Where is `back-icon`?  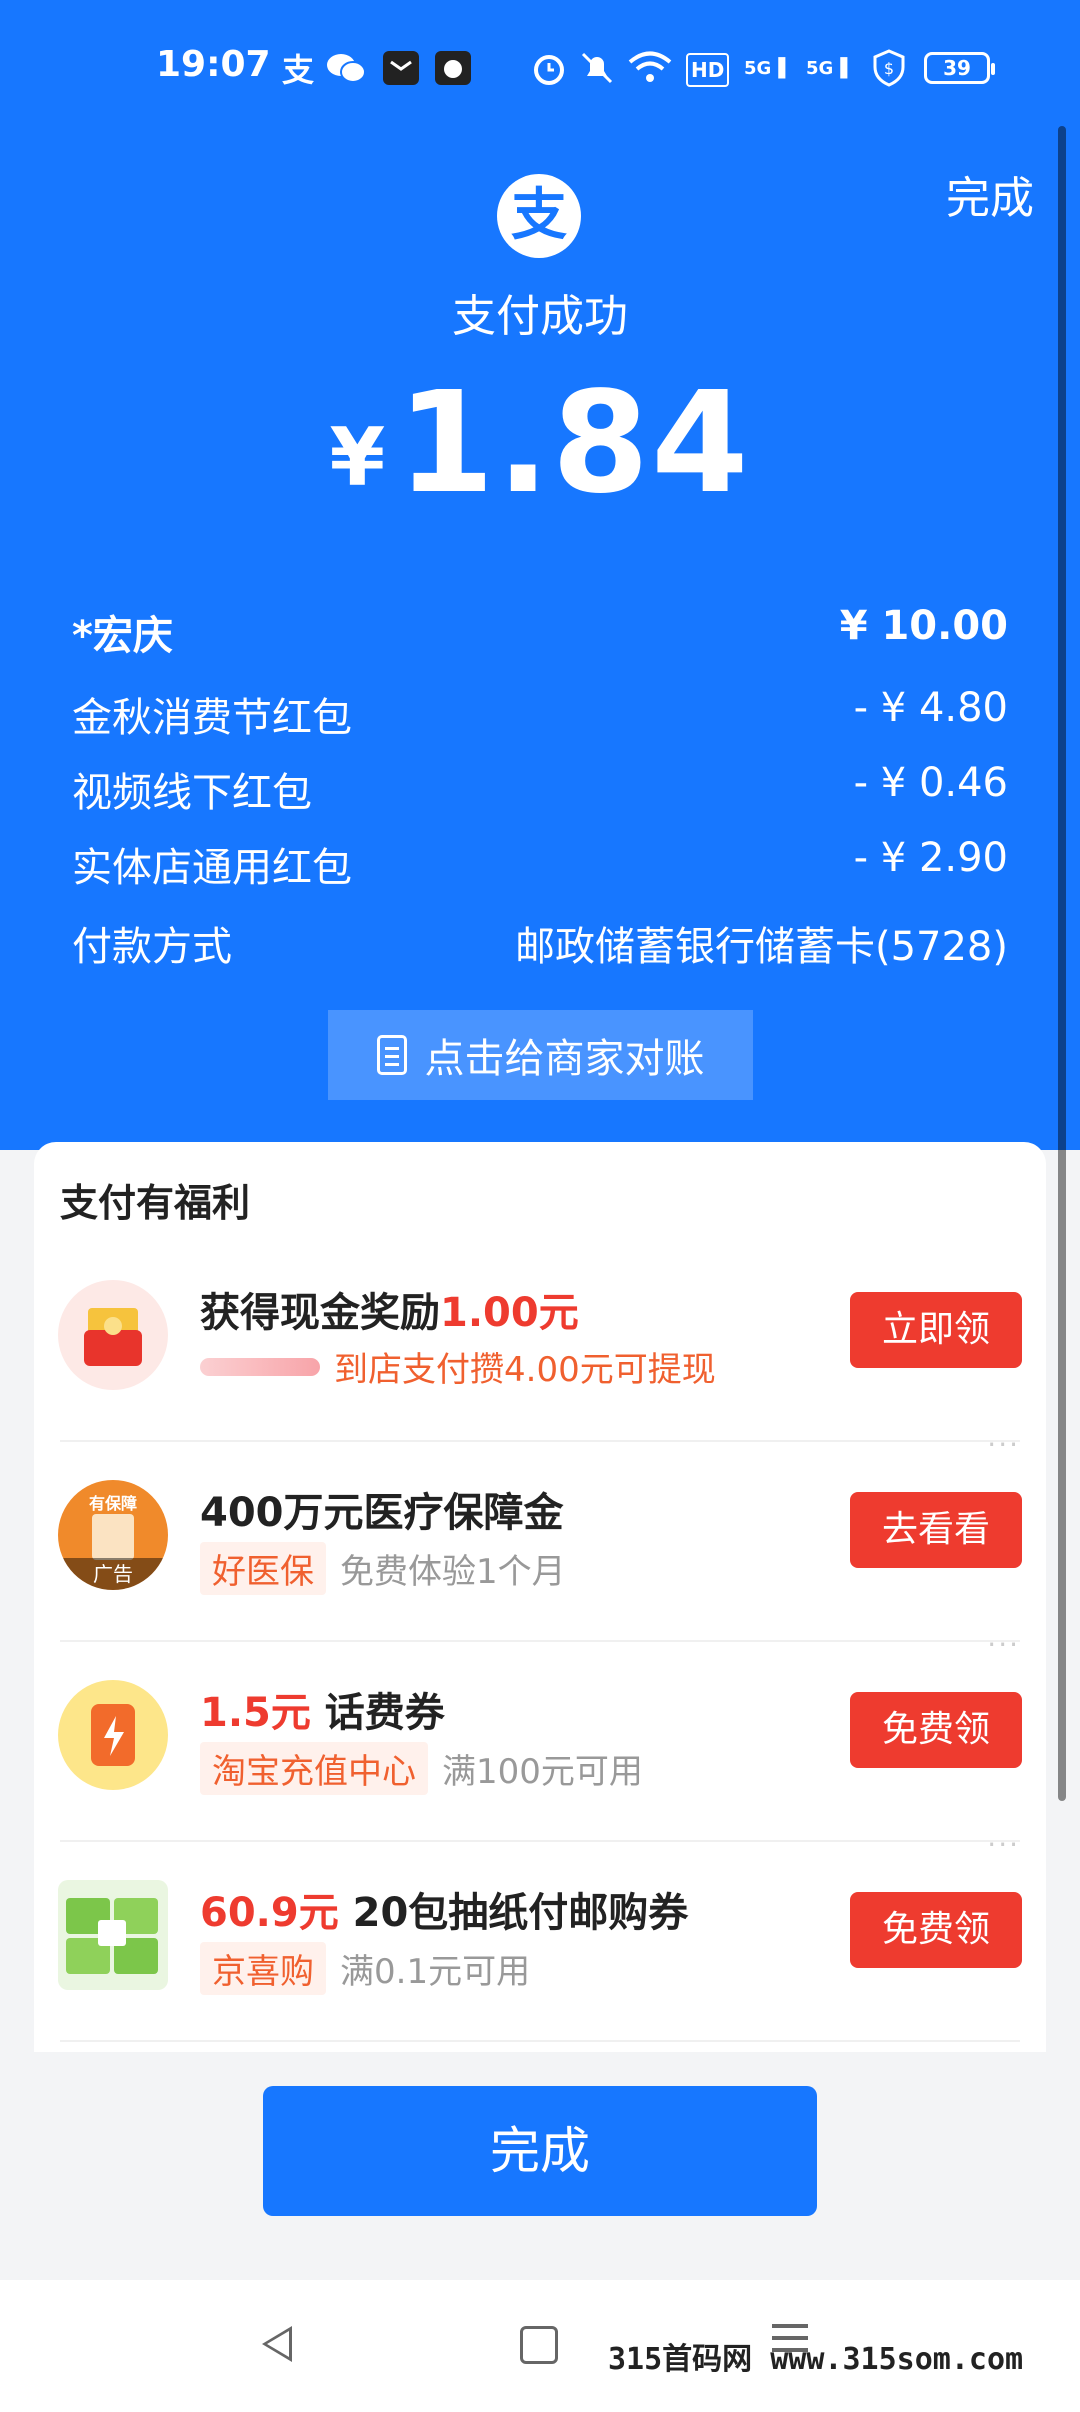
back-icon is located at coordinates (277, 2344).